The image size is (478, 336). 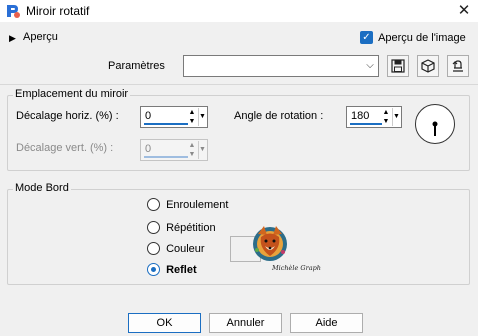 I want to click on radio-wrap-label: Enroulement, so click(x=197, y=204).